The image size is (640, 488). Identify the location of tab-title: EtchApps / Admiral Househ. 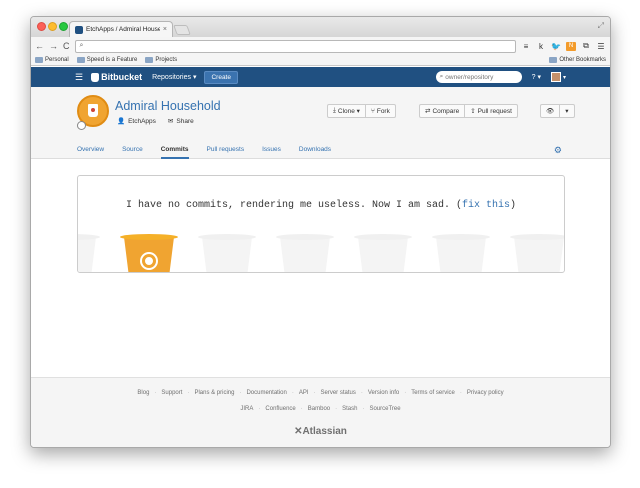
(123, 29).